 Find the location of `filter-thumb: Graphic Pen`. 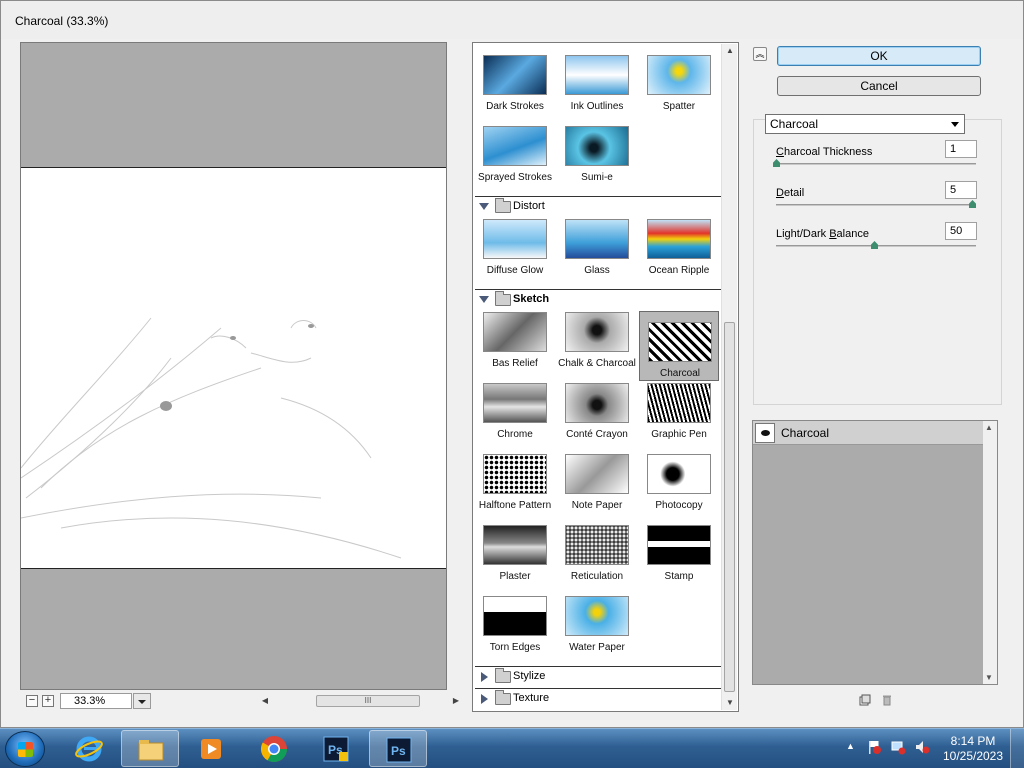

filter-thumb: Graphic Pen is located at coordinates (679, 408).